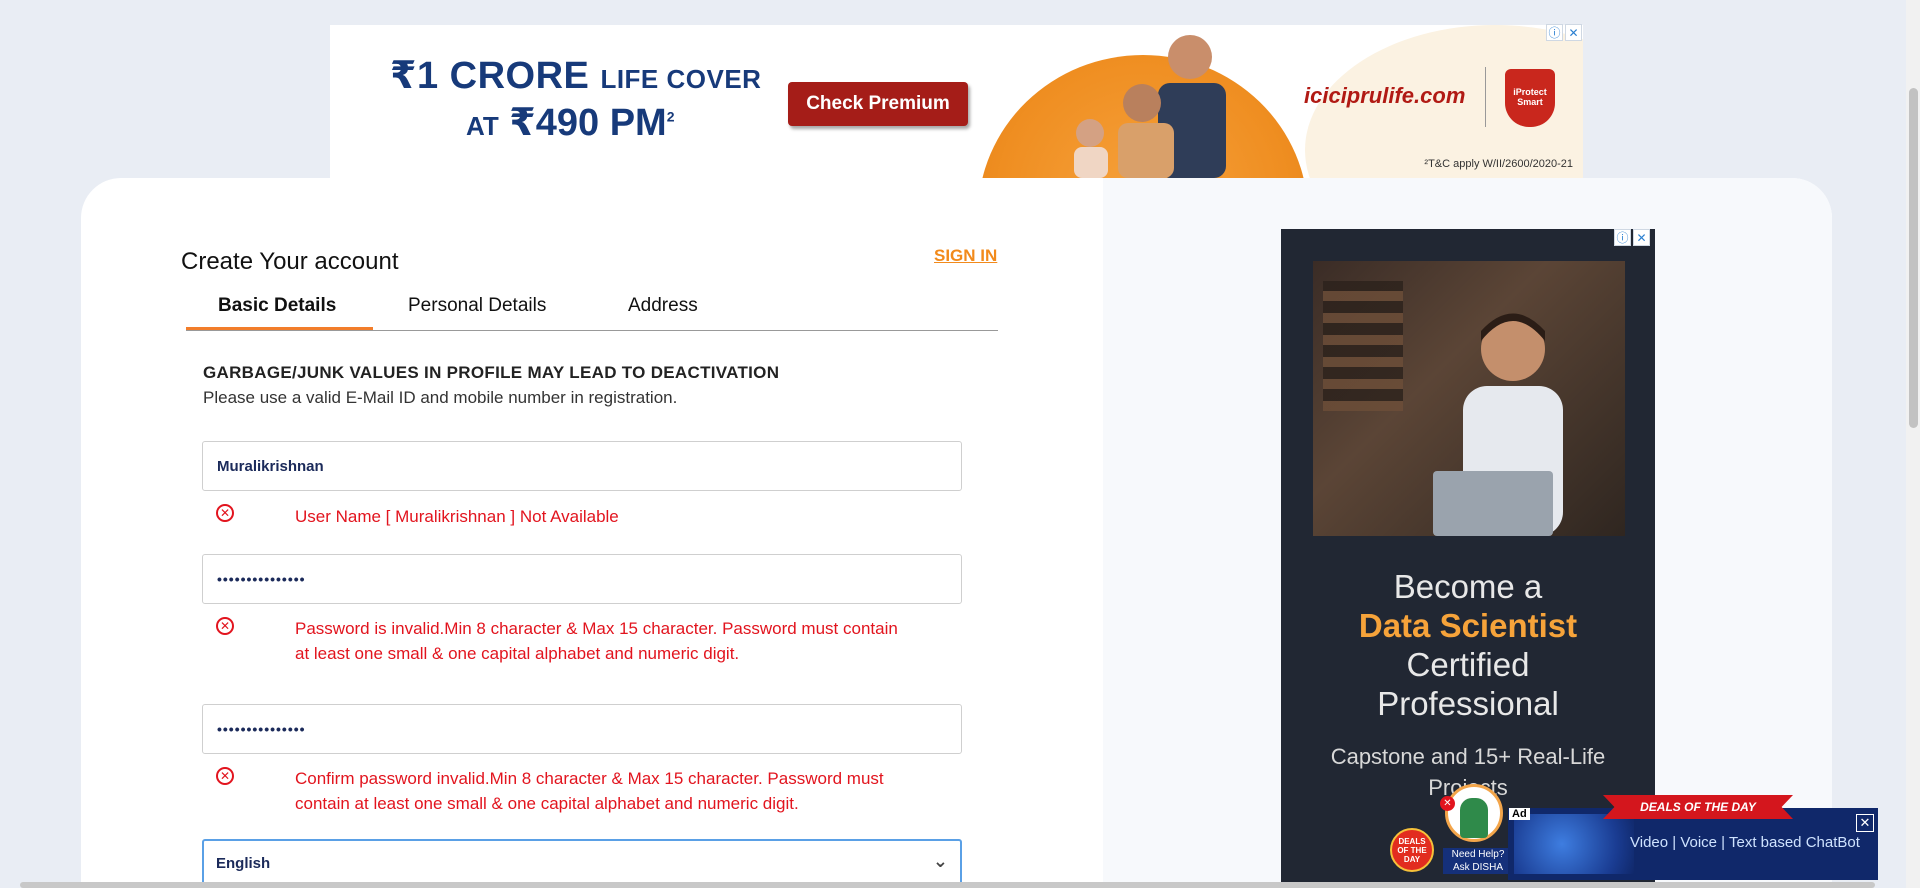 The image size is (1920, 888). What do you see at coordinates (878, 104) in the screenshot?
I see `check-premium-button: Check Premium` at bounding box center [878, 104].